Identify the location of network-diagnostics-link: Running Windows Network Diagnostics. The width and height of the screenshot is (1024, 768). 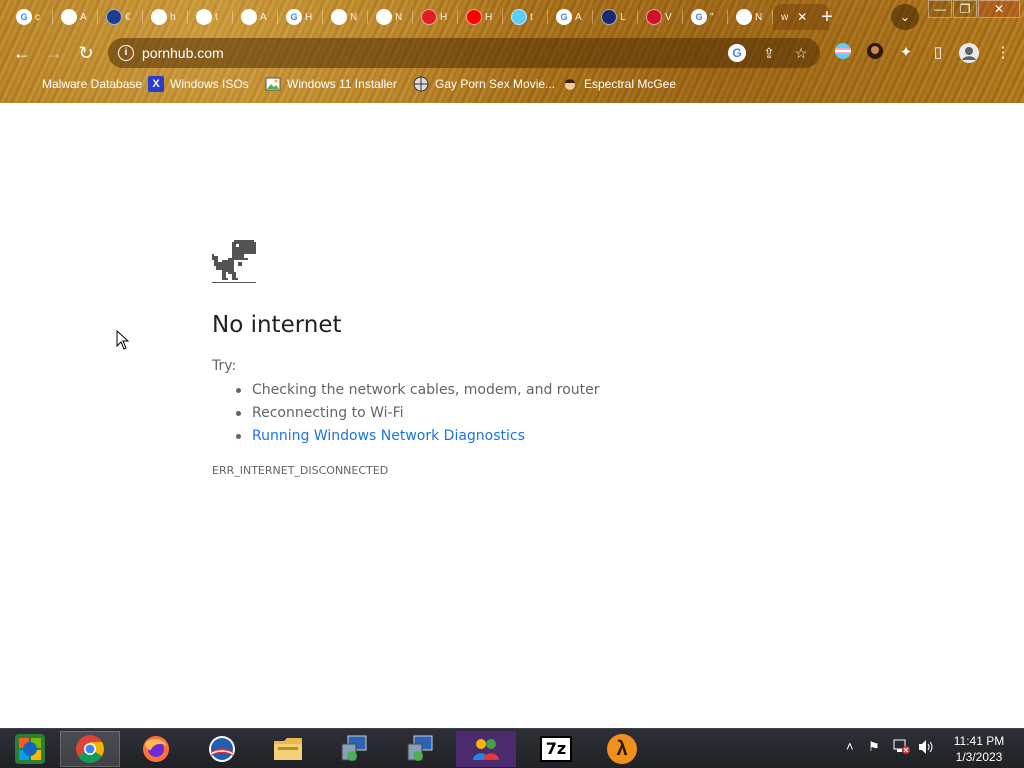
(418, 437).